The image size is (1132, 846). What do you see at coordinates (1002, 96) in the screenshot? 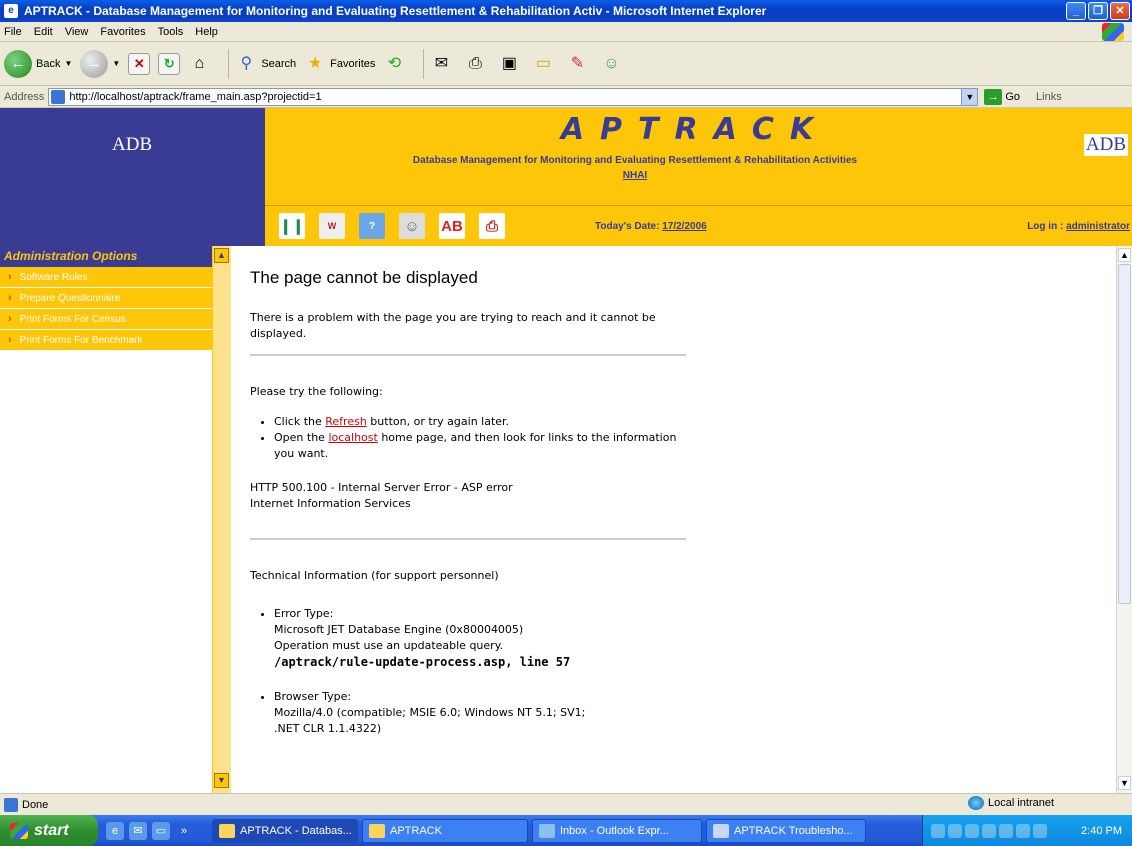
I see `go-button: → Go` at bounding box center [1002, 96].